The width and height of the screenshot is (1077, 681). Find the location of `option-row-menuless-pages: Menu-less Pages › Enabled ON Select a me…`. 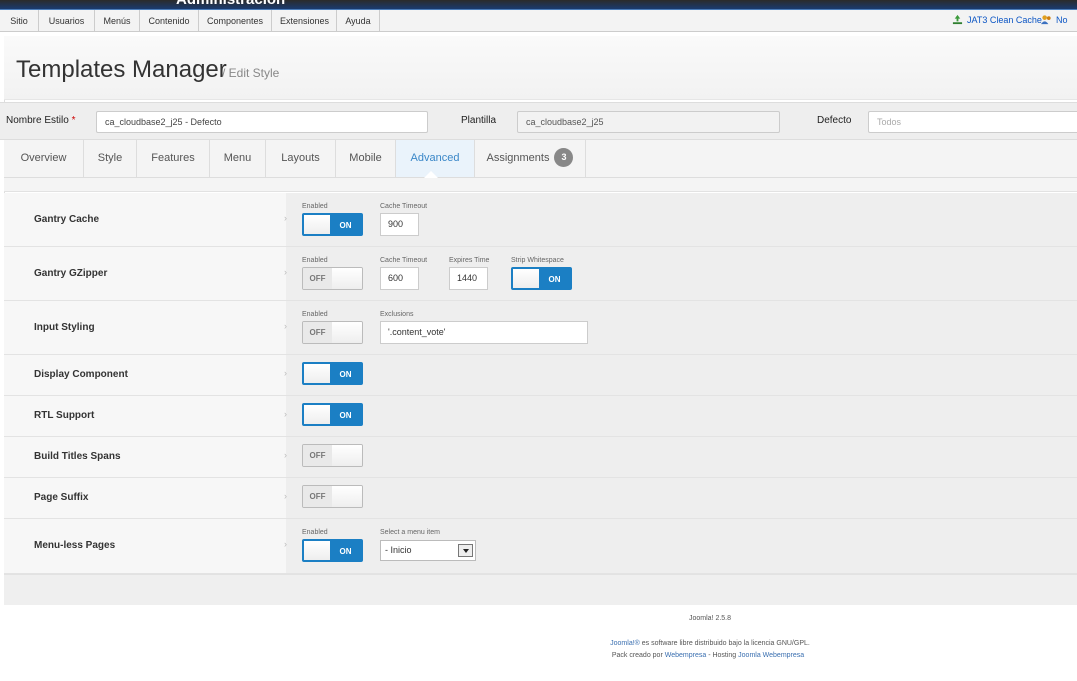

option-row-menuless-pages: Menu-less Pages › Enabled ON Select a me… is located at coordinates (540, 546).